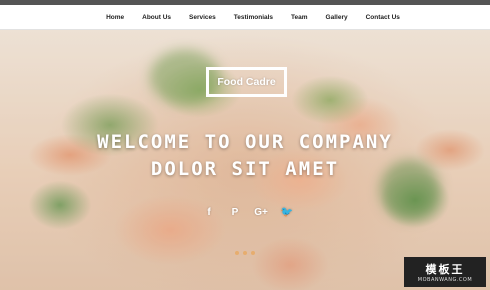  Describe the element at coordinates (235, 212) in the screenshot. I see `pinterest-icon: P` at that location.